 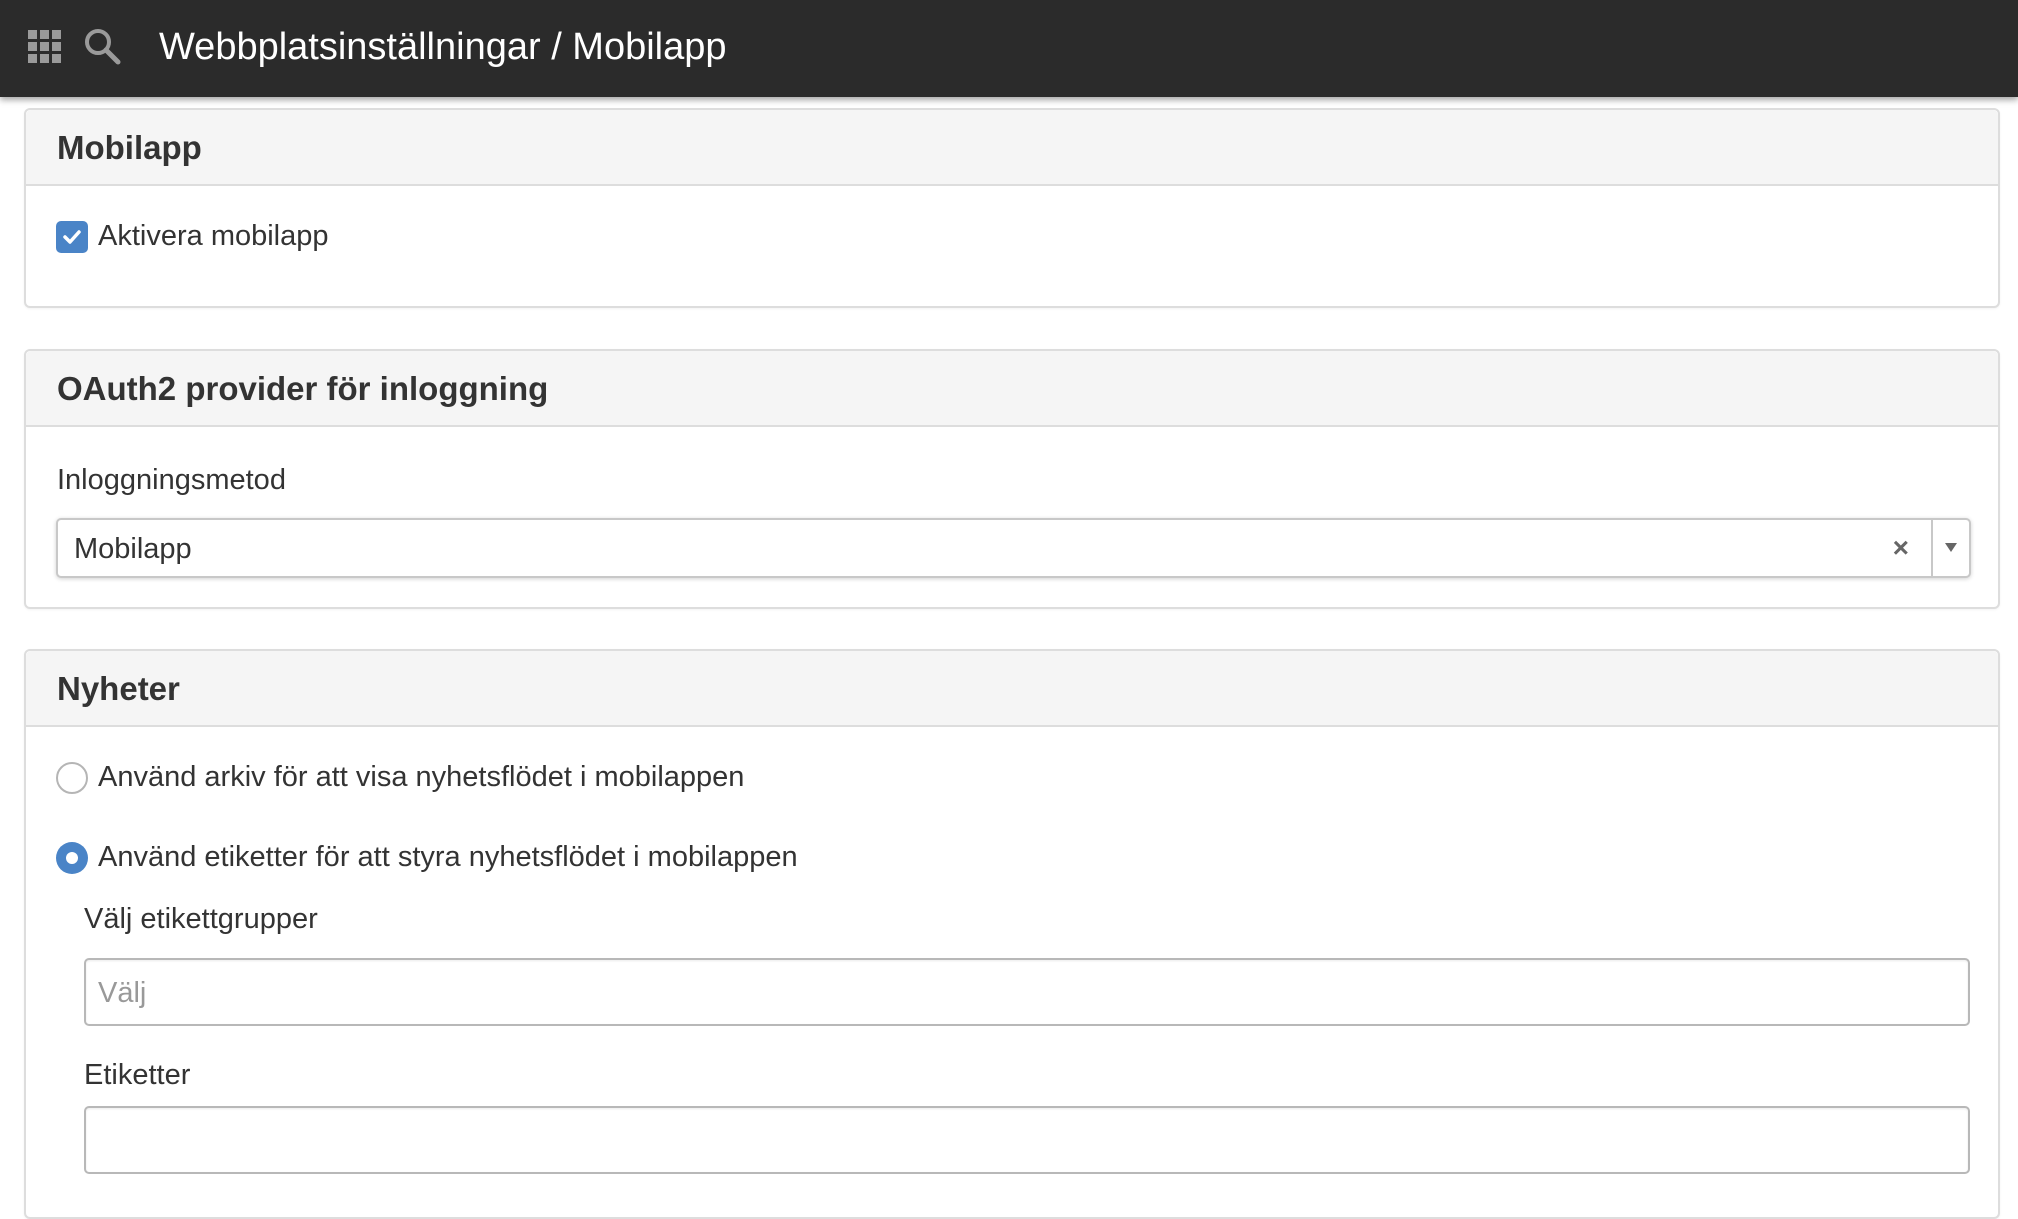 I want to click on top-bar: Webbplatsinställningar / Mobilapp, so click(x=1009, y=48).